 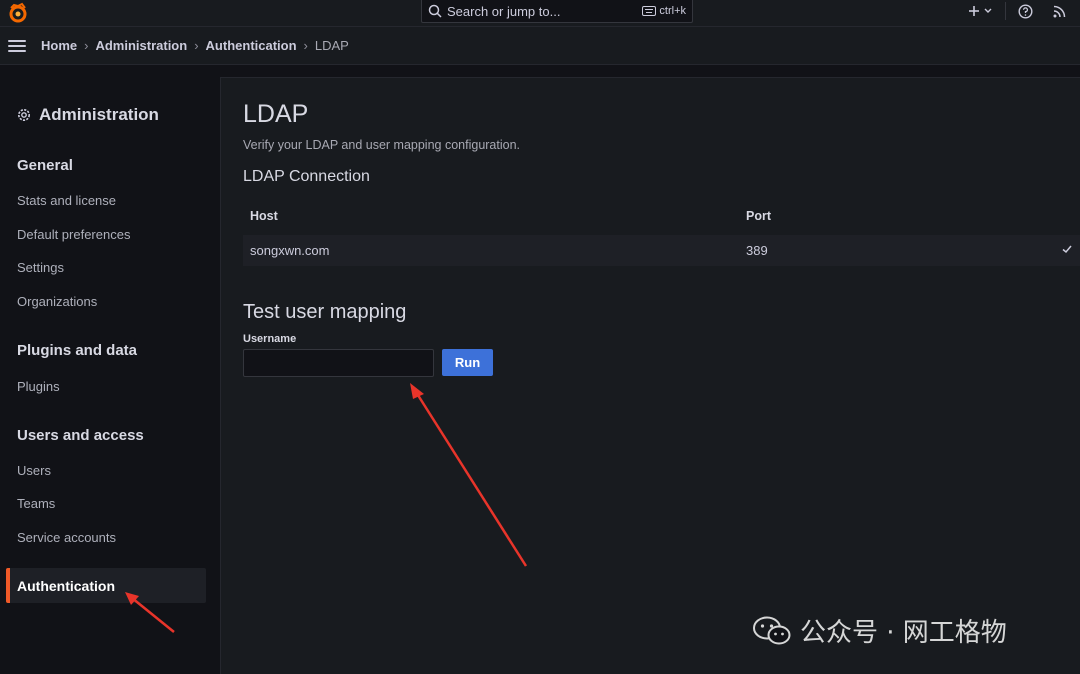 What do you see at coordinates (988, 10) in the screenshot?
I see `chevron-down-icon` at bounding box center [988, 10].